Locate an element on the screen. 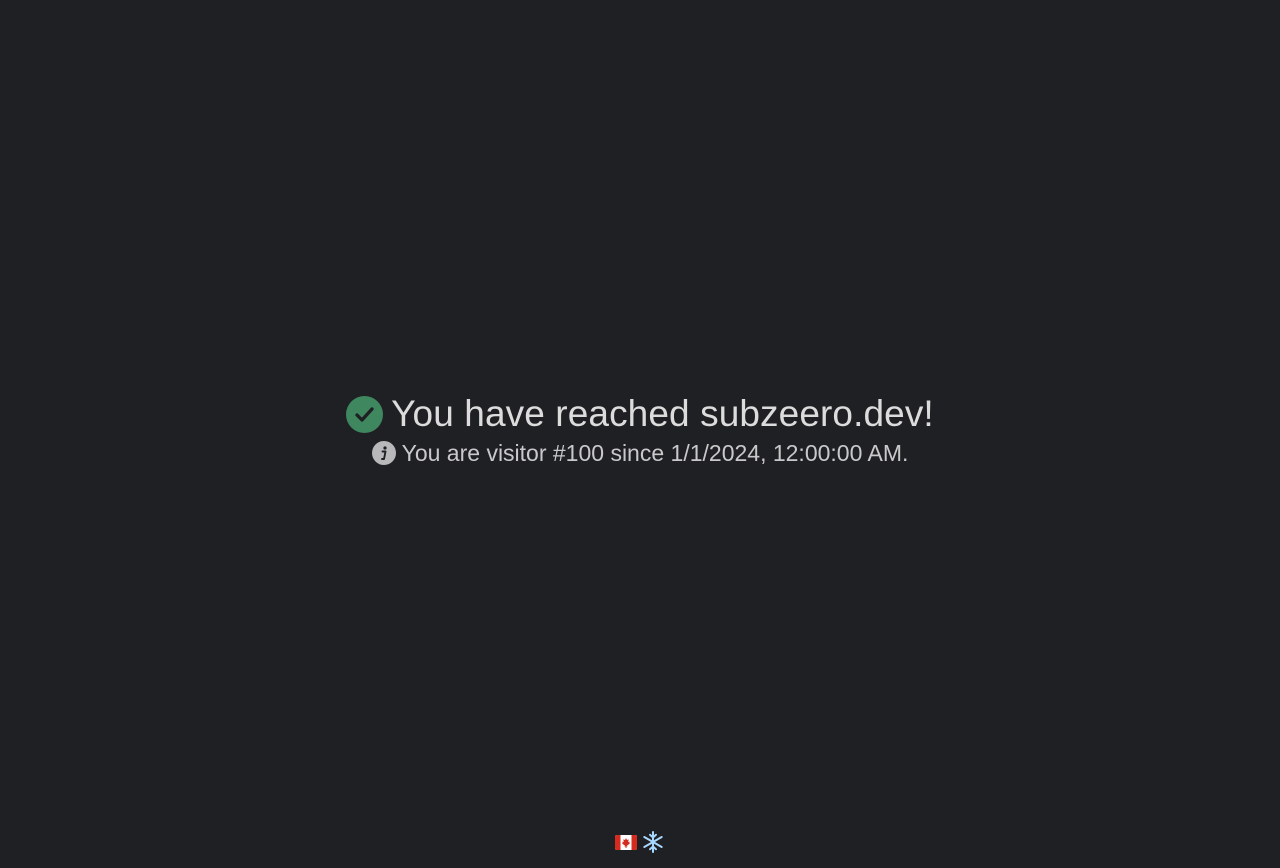  footer is located at coordinates (640, 842).